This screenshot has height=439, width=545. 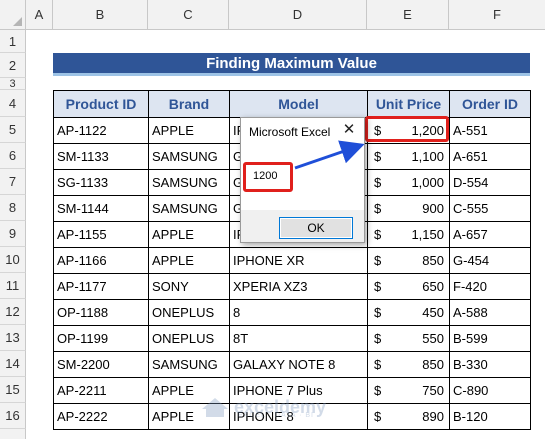 I want to click on column-header-b: B, so click(x=100, y=15).